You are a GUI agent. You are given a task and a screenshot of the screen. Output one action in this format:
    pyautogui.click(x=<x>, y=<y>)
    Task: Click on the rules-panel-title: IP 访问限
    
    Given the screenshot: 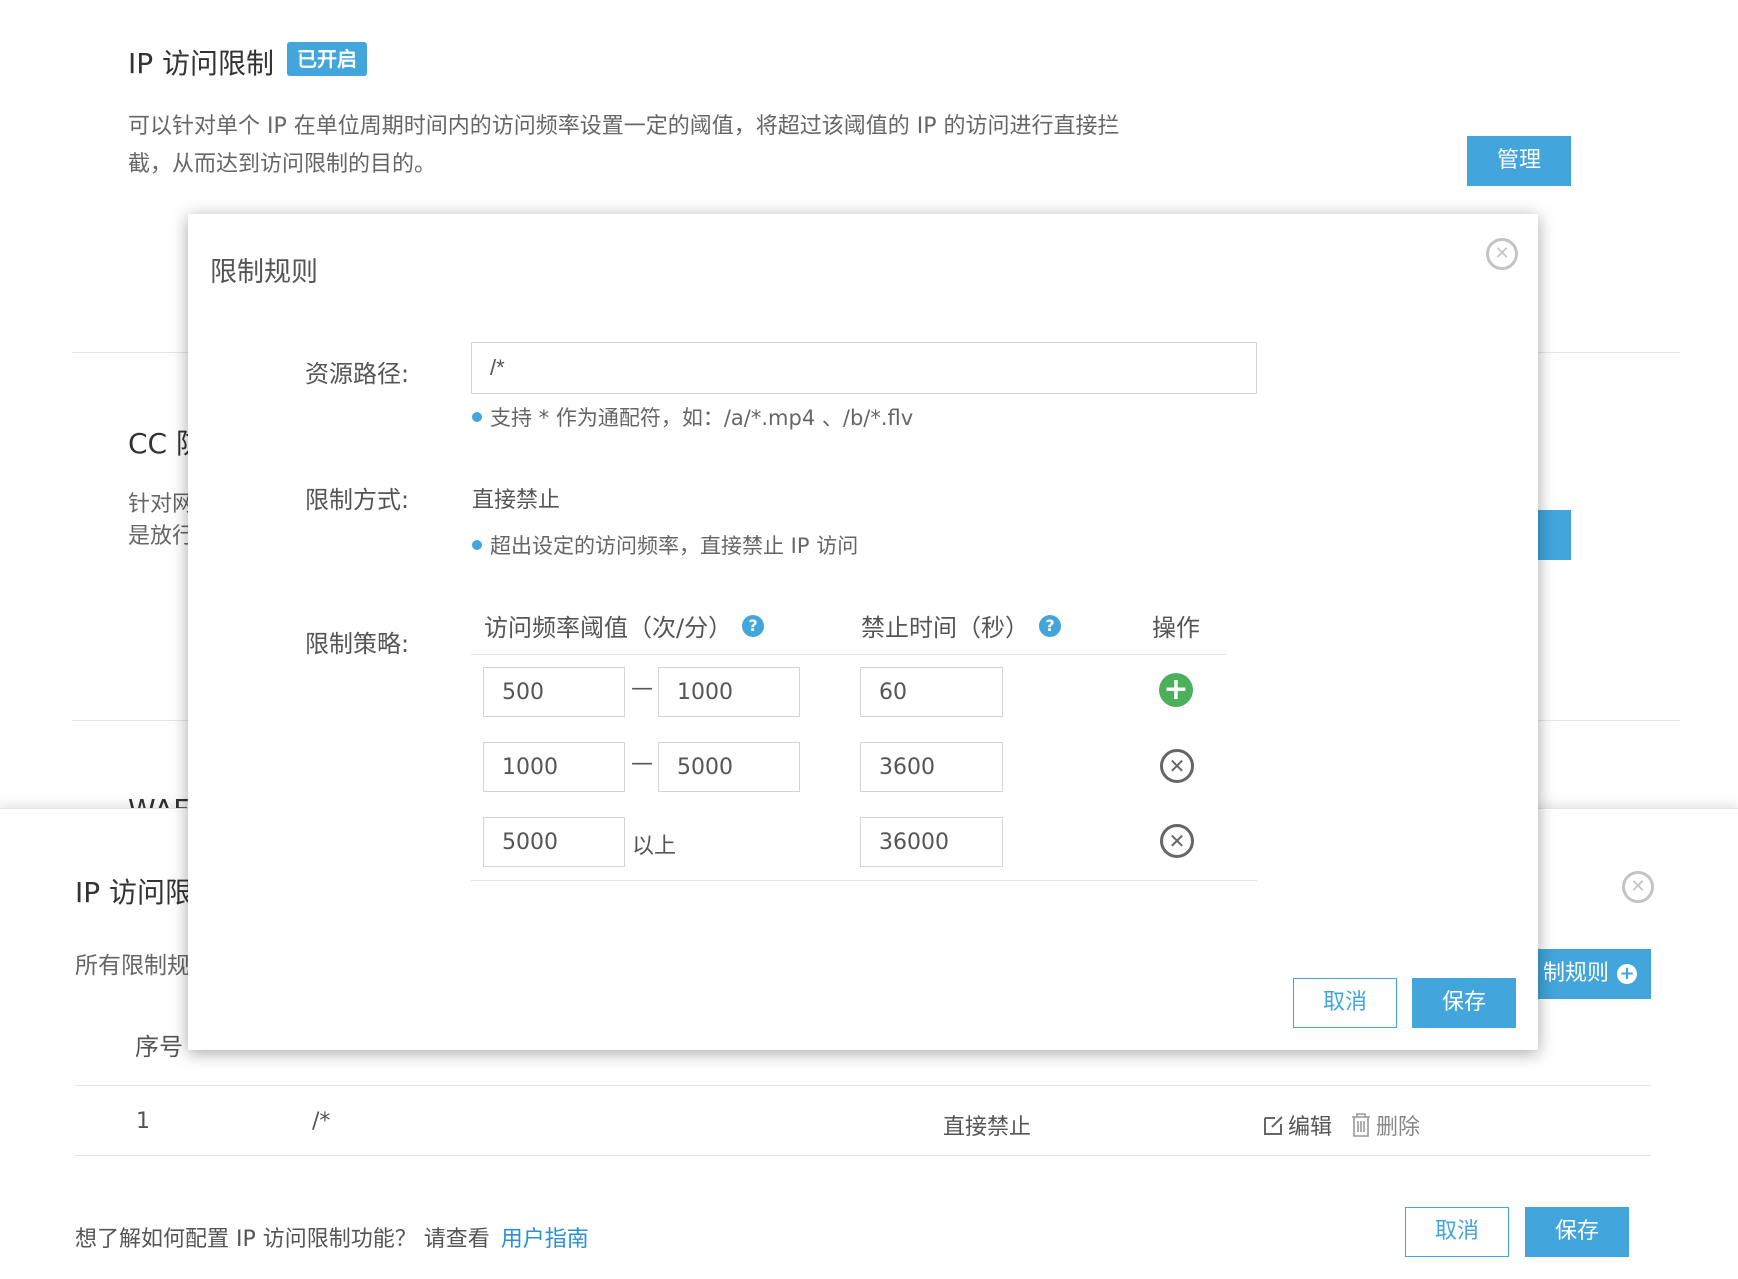 What is the action you would take?
    pyautogui.click(x=134, y=892)
    